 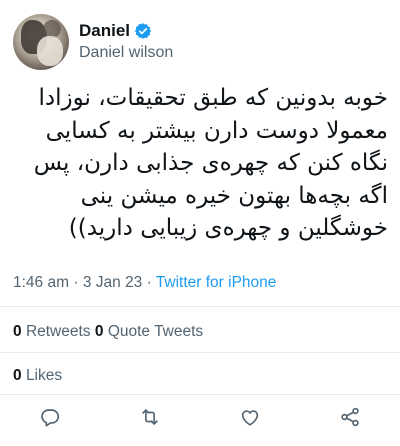 I want to click on reply-icon, so click(x=50, y=418).